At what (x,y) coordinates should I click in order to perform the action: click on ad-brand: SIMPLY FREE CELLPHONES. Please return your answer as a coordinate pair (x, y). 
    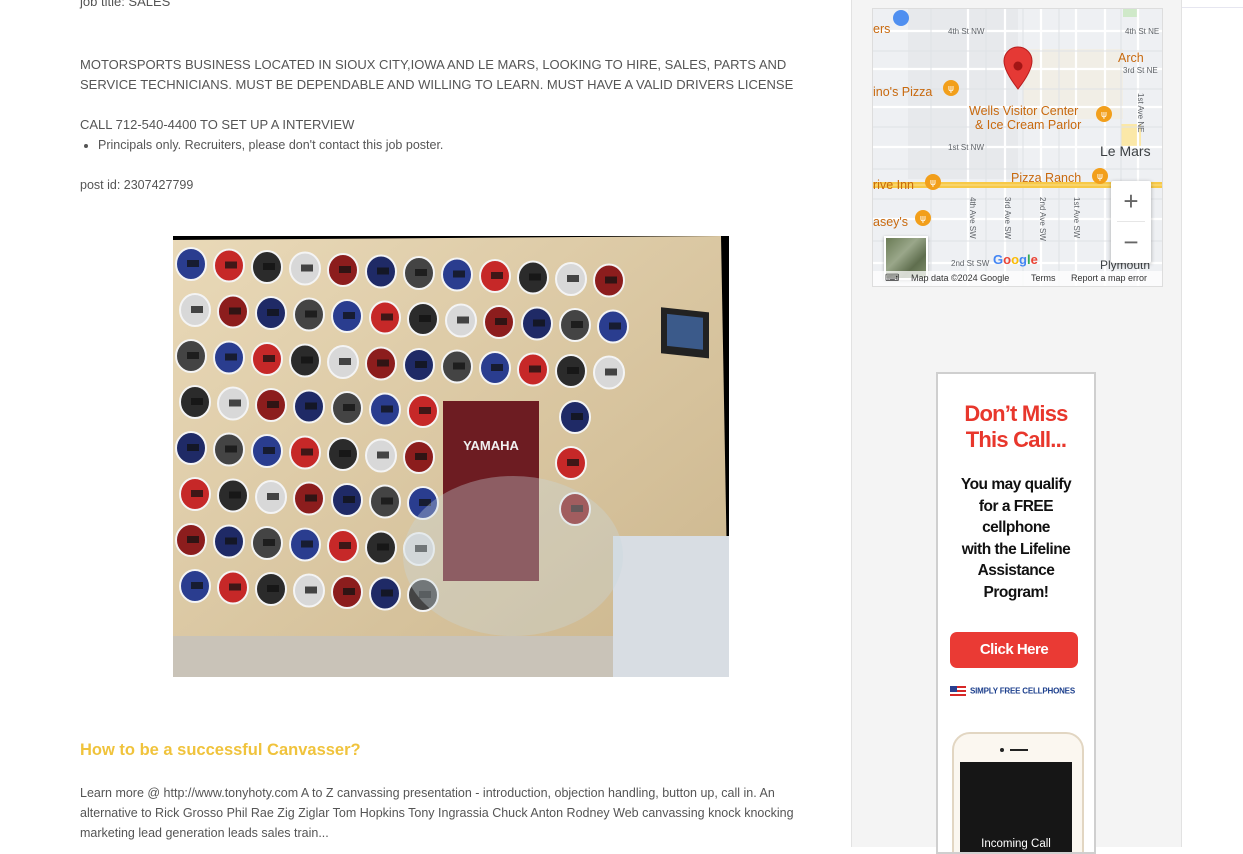
    Looking at the image, I should click on (1020, 691).